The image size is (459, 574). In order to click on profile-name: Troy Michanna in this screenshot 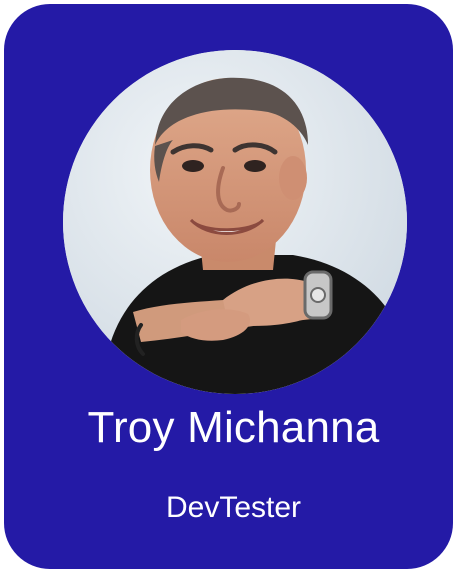, I will do `click(233, 427)`.